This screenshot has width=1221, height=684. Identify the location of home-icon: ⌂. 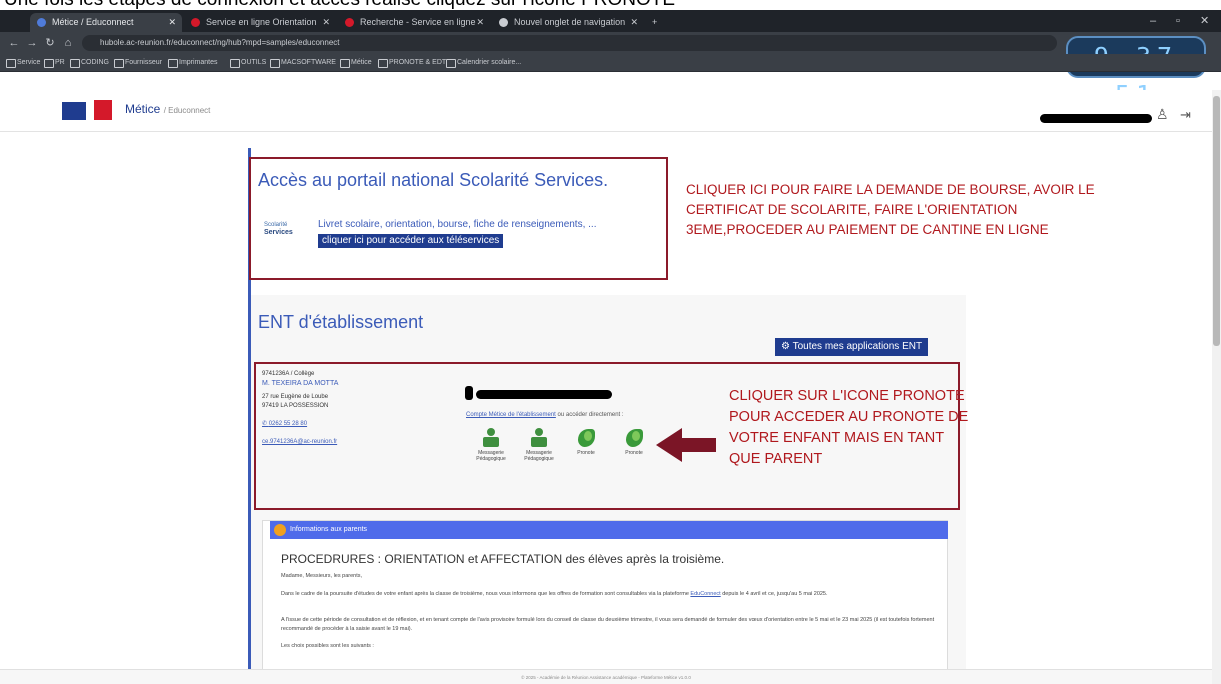
(68, 43).